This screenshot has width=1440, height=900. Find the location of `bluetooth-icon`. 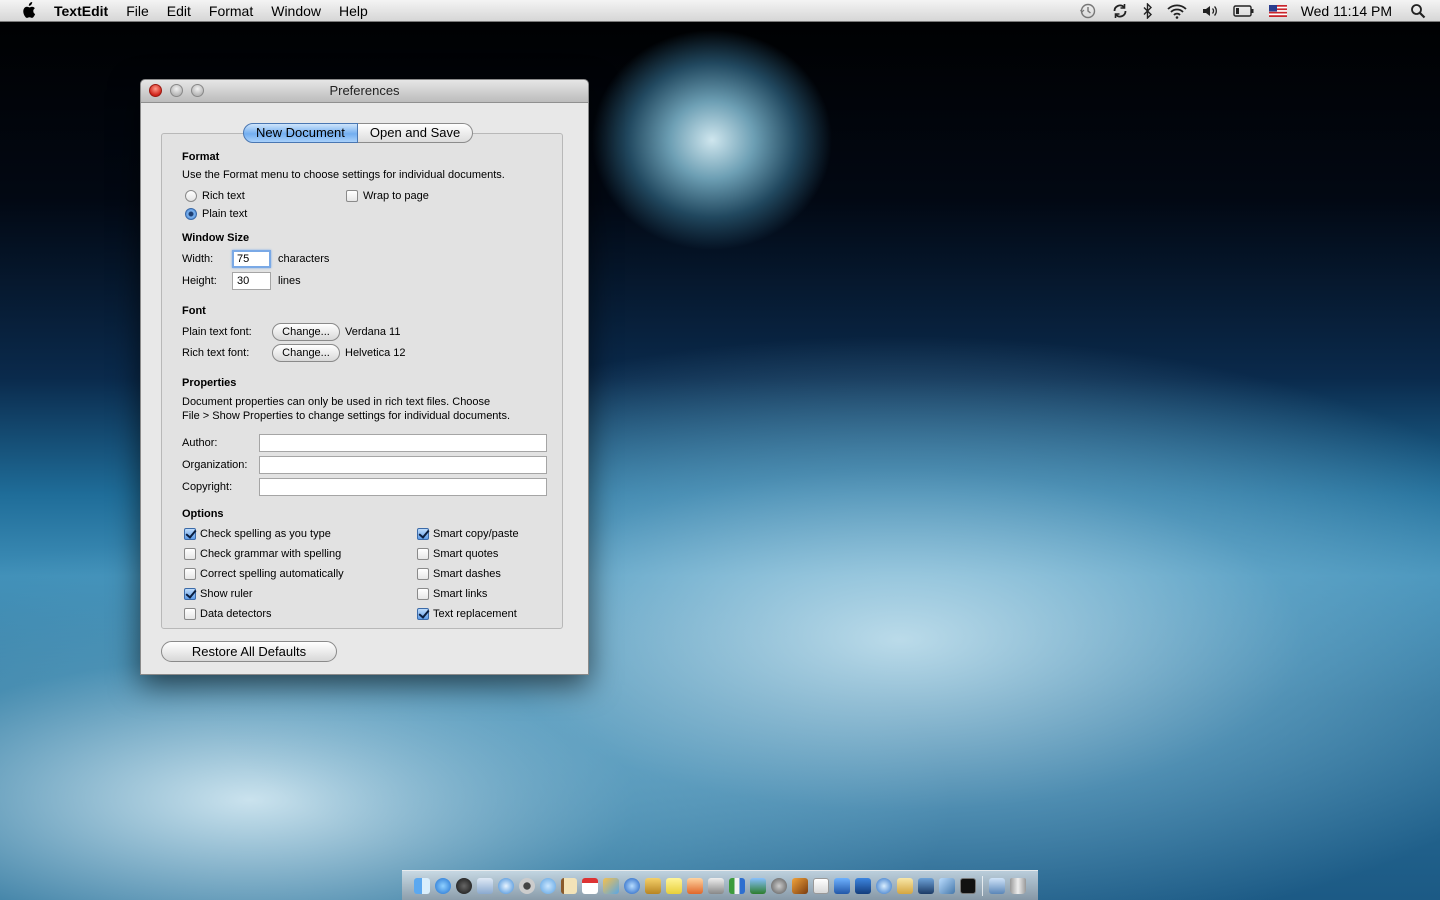

bluetooth-icon is located at coordinates (1148, 11).